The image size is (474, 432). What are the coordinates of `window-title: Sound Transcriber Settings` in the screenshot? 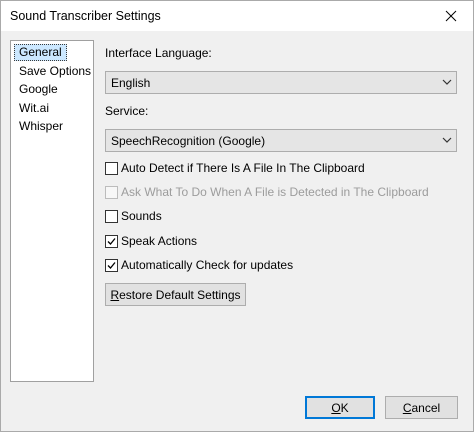 It's located at (85, 16).